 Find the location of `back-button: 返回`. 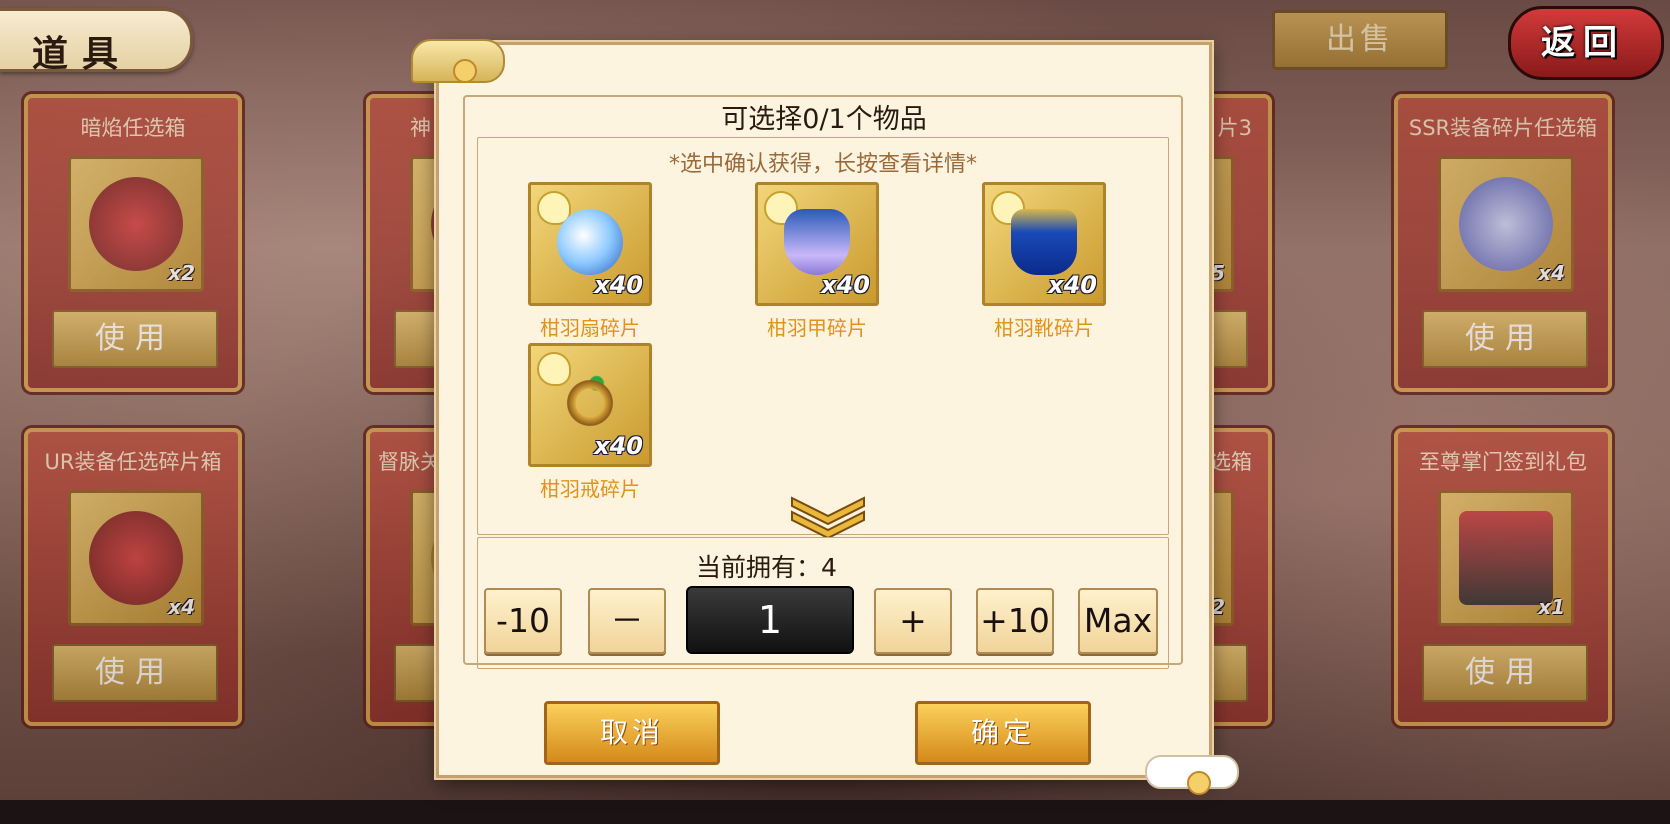

back-button: 返回 is located at coordinates (1586, 43).